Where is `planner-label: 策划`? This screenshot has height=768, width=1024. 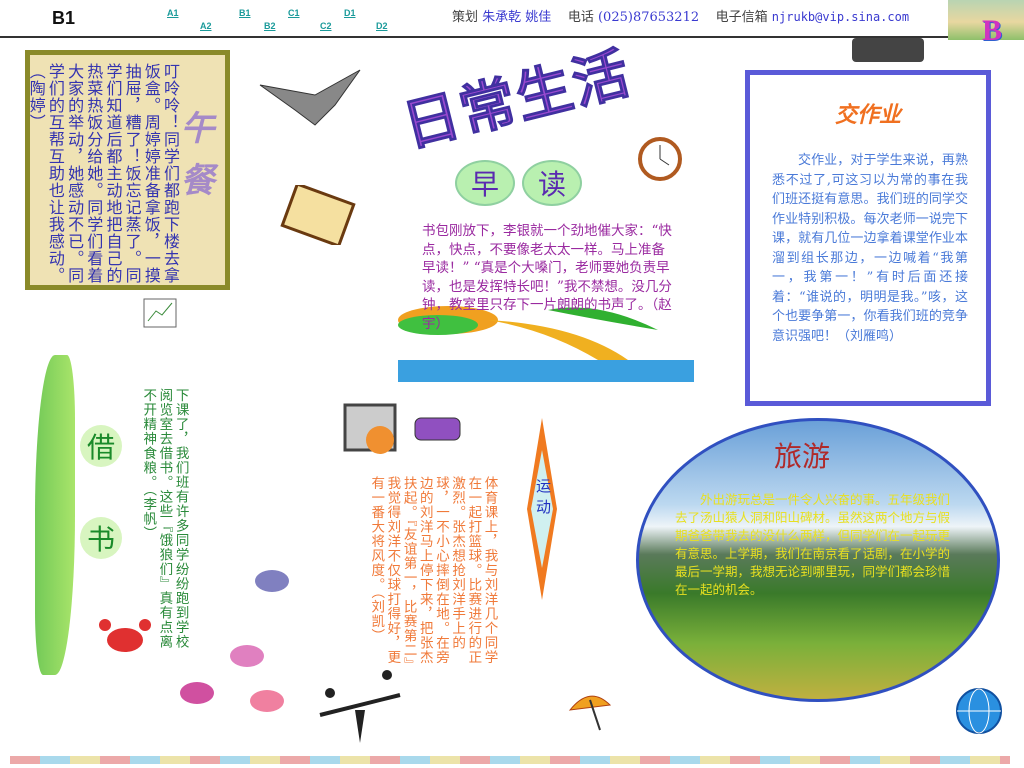
planner-label: 策划 is located at coordinates (465, 17).